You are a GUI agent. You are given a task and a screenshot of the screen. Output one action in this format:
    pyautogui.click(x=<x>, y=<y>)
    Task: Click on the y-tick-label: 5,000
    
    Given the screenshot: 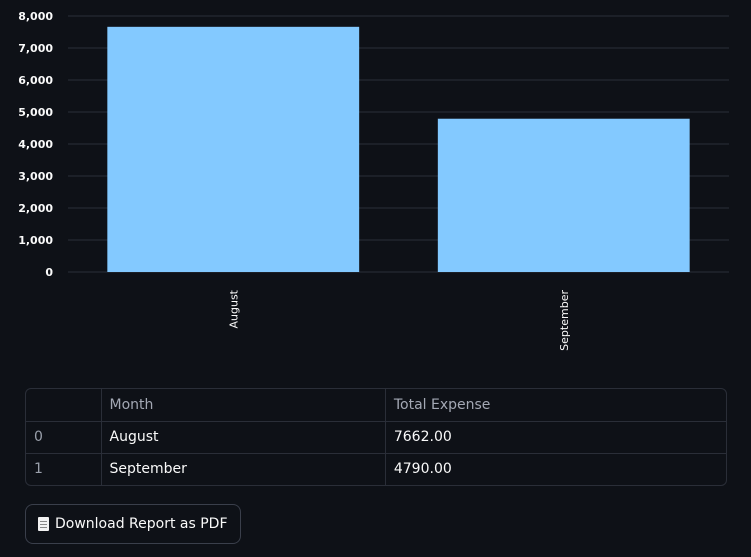 What is the action you would take?
    pyautogui.click(x=35, y=112)
    